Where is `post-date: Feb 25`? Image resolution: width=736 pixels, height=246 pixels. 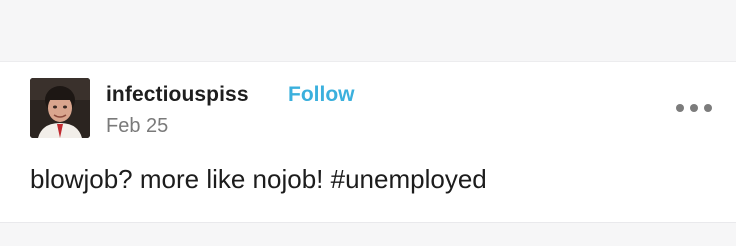 post-date: Feb 25 is located at coordinates (137, 126).